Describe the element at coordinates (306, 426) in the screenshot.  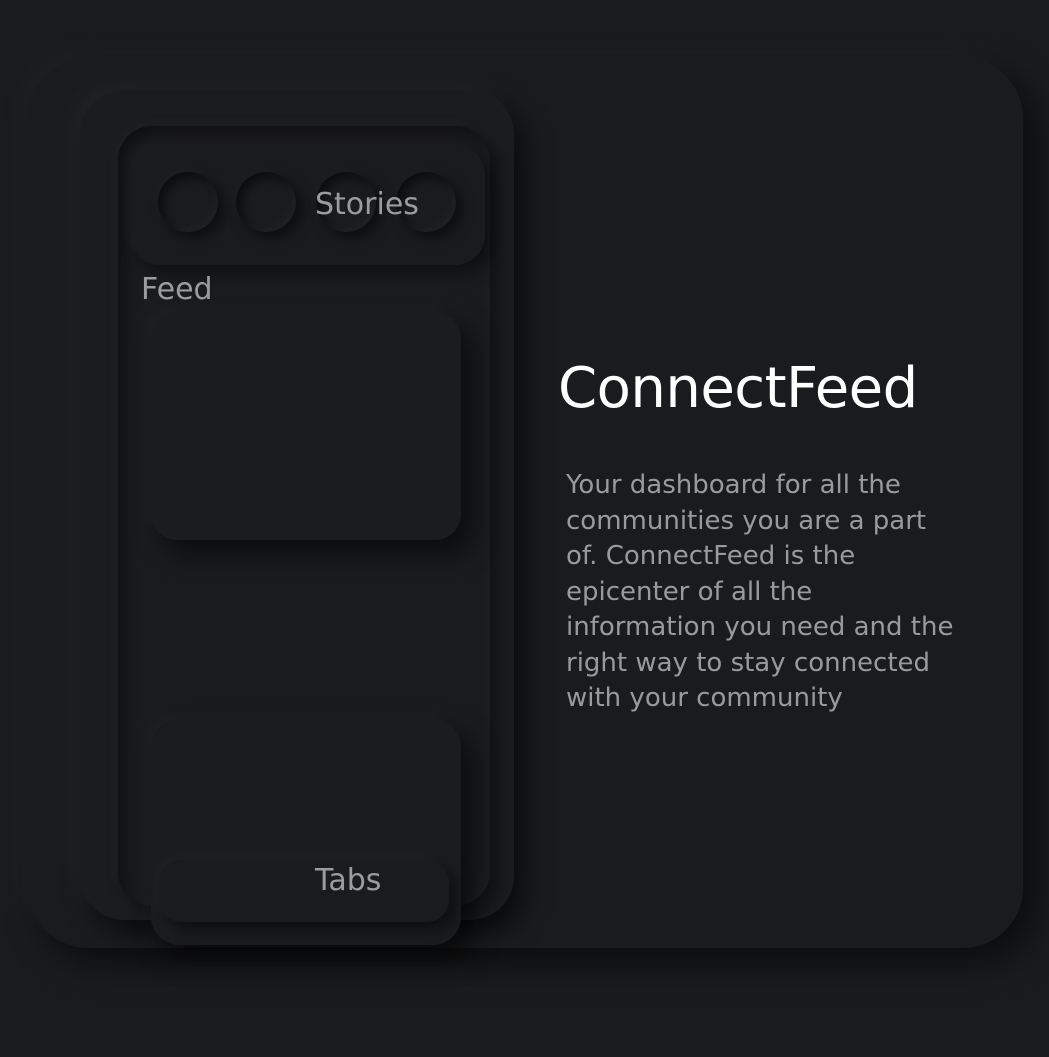
I see `feed-card` at that location.